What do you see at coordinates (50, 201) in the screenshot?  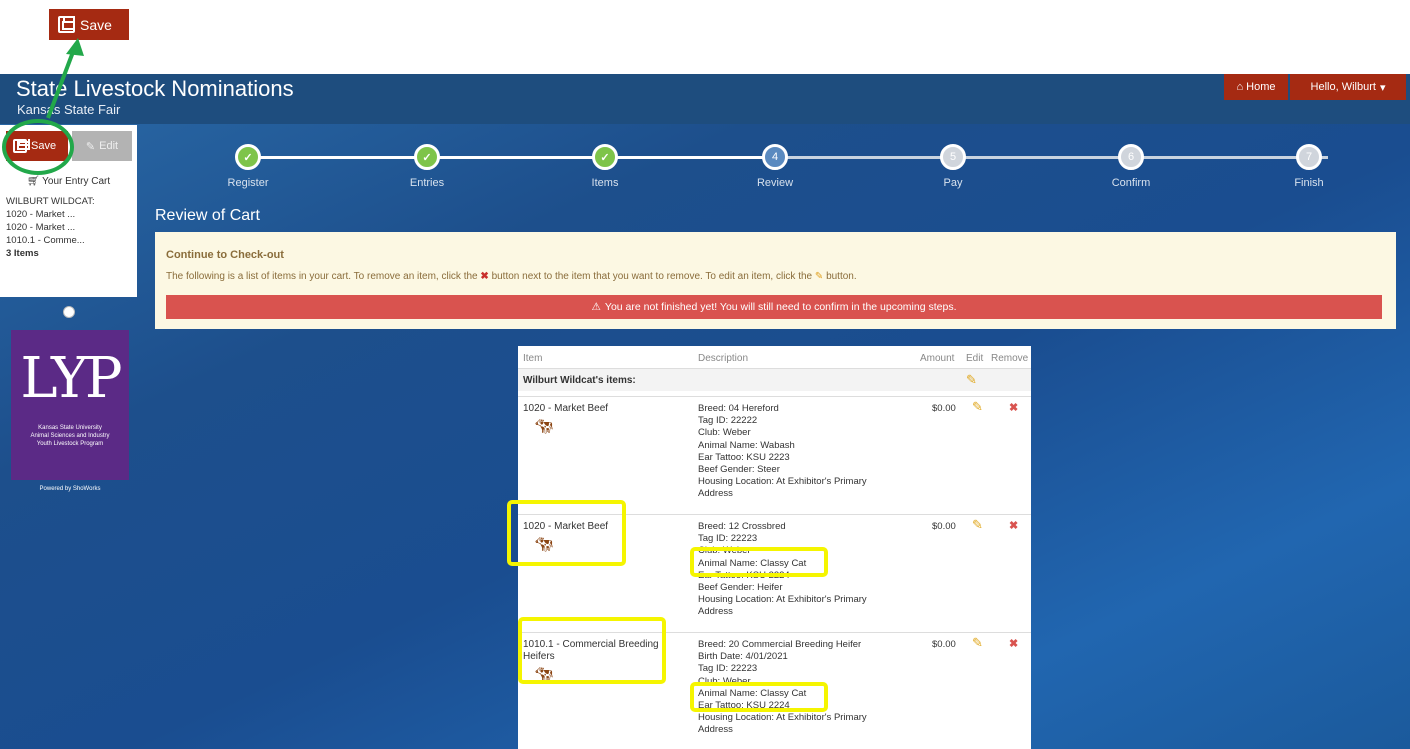 I see `cart-owner: WILBURT WILDCAT:` at bounding box center [50, 201].